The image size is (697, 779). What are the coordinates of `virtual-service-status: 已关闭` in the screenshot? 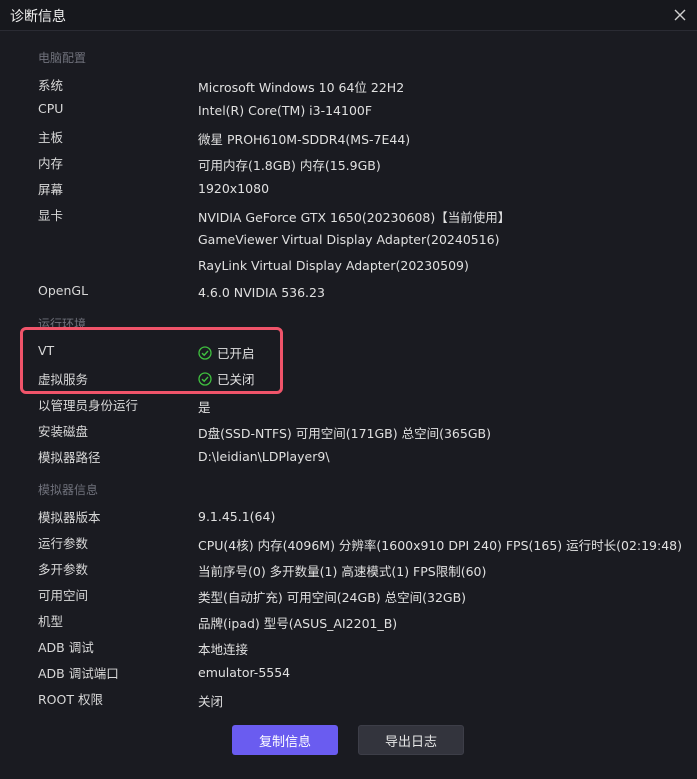 It's located at (226, 378).